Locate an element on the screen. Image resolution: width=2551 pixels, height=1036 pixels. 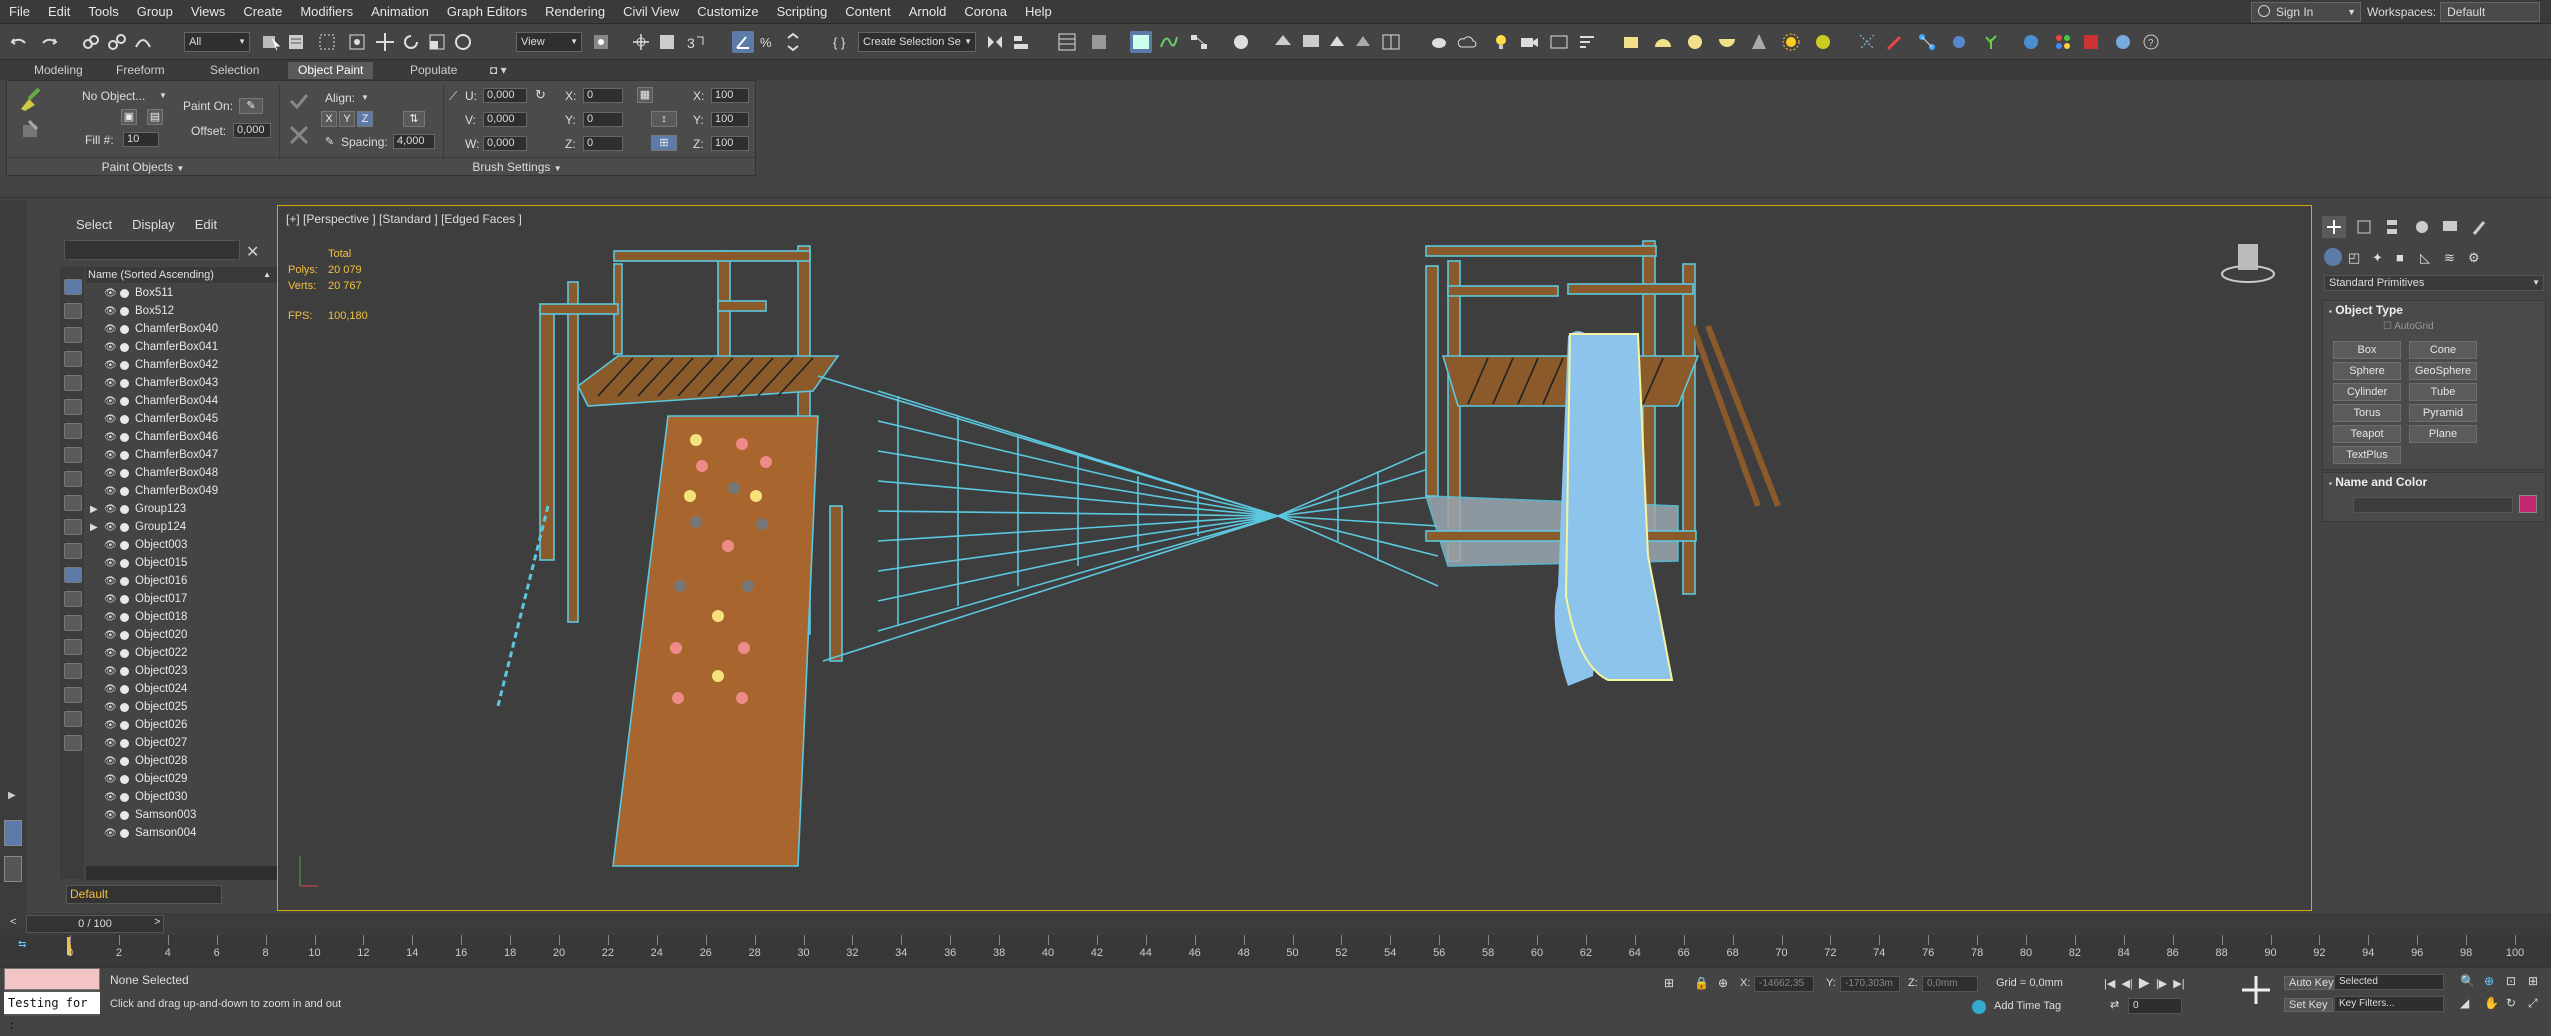
sign-in-button: Sign In ▼ is located at coordinates (2306, 12).